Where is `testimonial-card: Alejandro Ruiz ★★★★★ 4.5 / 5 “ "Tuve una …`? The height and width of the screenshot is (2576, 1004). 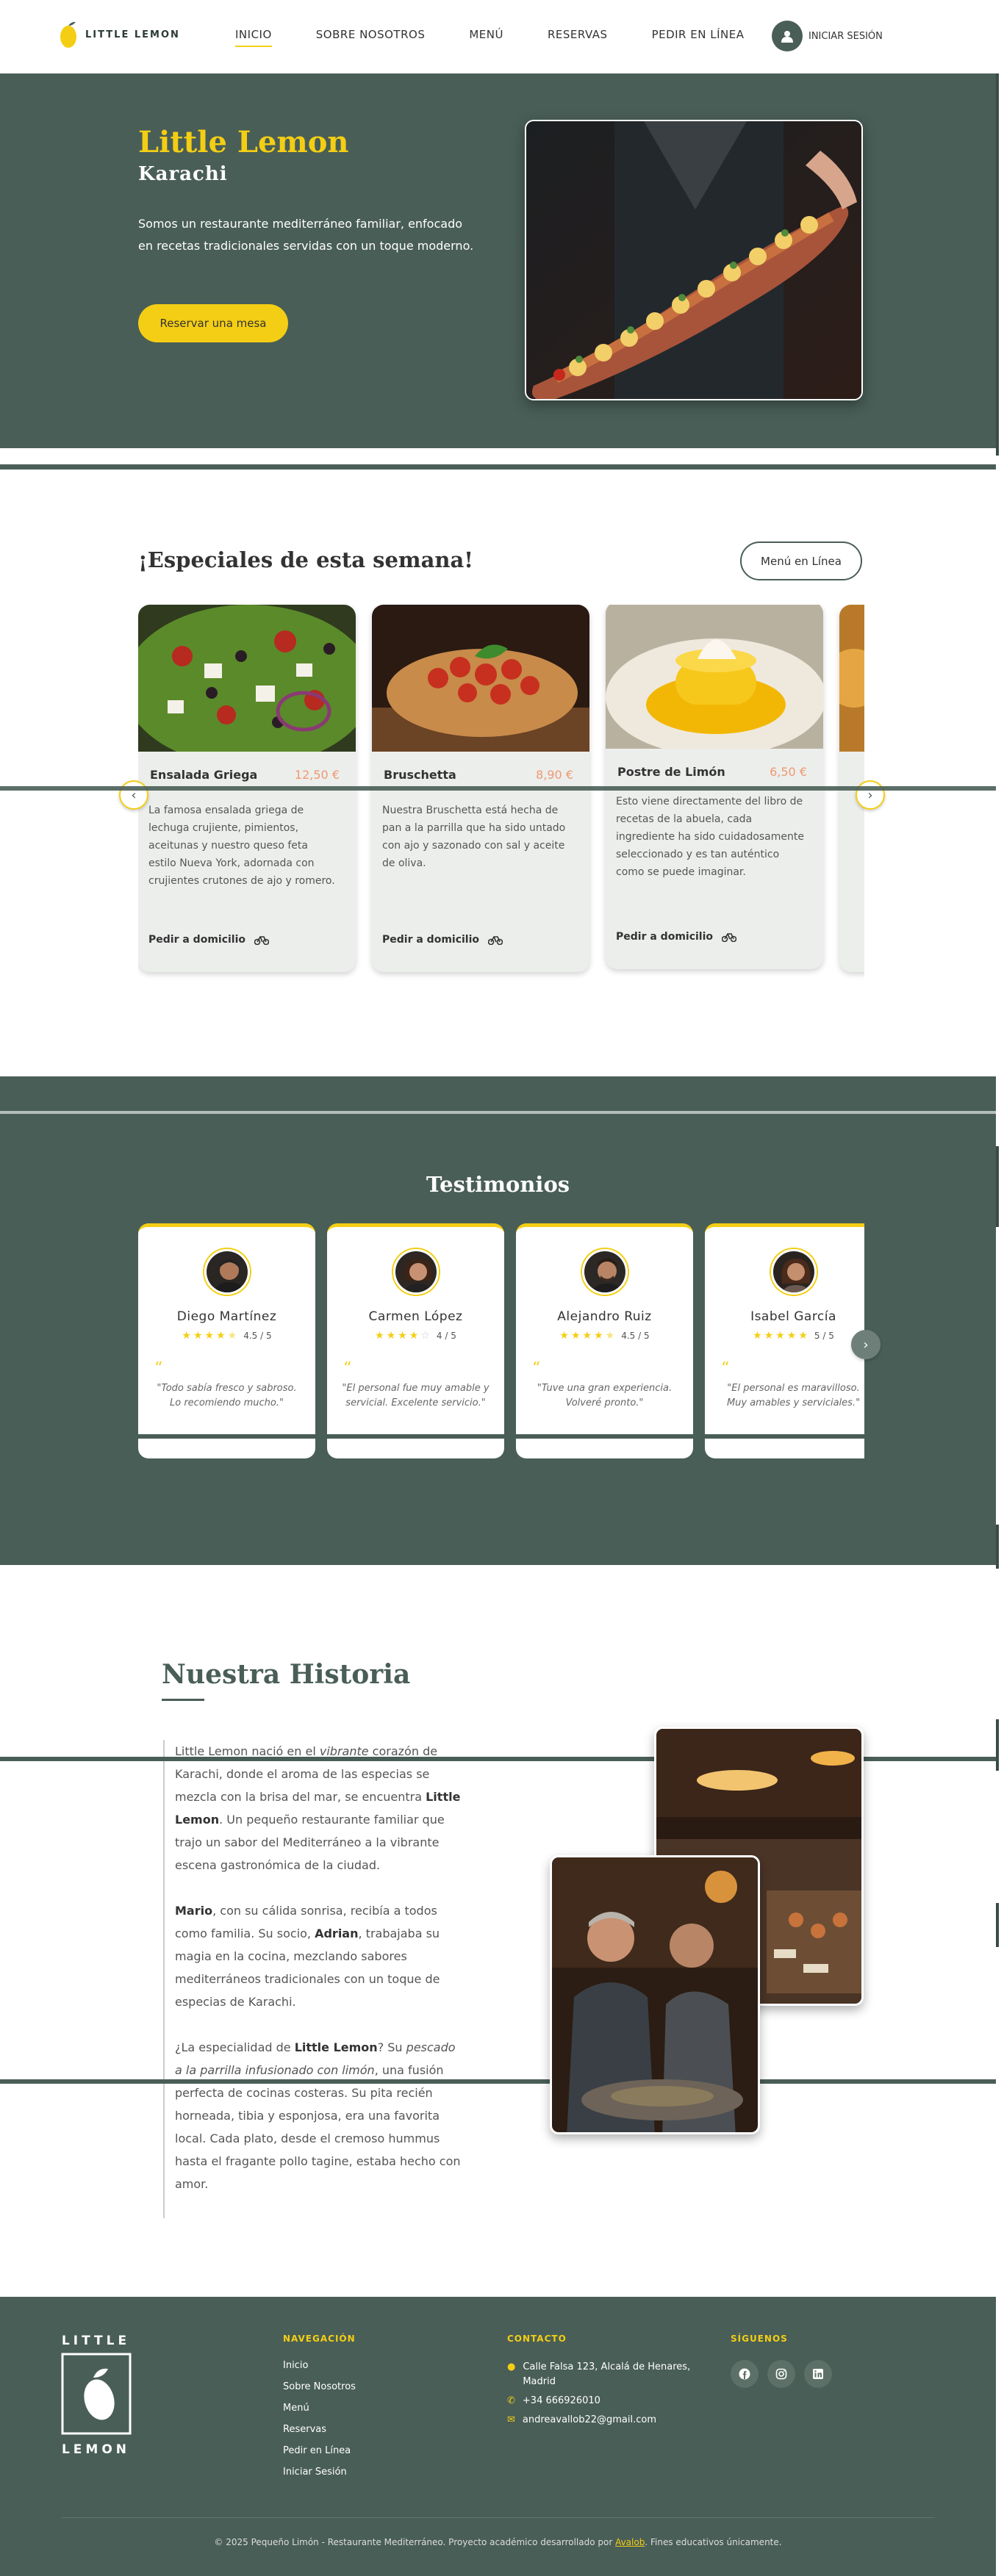
testimonial-card: Alejandro Ruiz ★★★★★ 4.5 / 5 “ "Tuve una … is located at coordinates (604, 1340).